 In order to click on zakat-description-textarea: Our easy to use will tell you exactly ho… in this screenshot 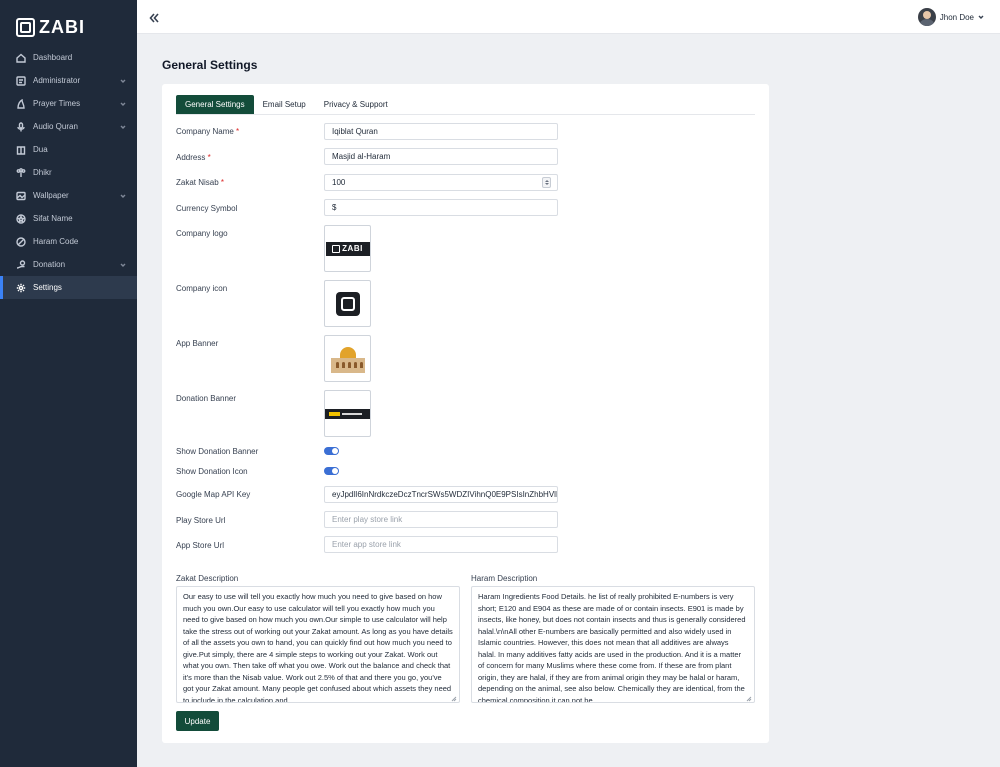, I will do `click(318, 644)`.